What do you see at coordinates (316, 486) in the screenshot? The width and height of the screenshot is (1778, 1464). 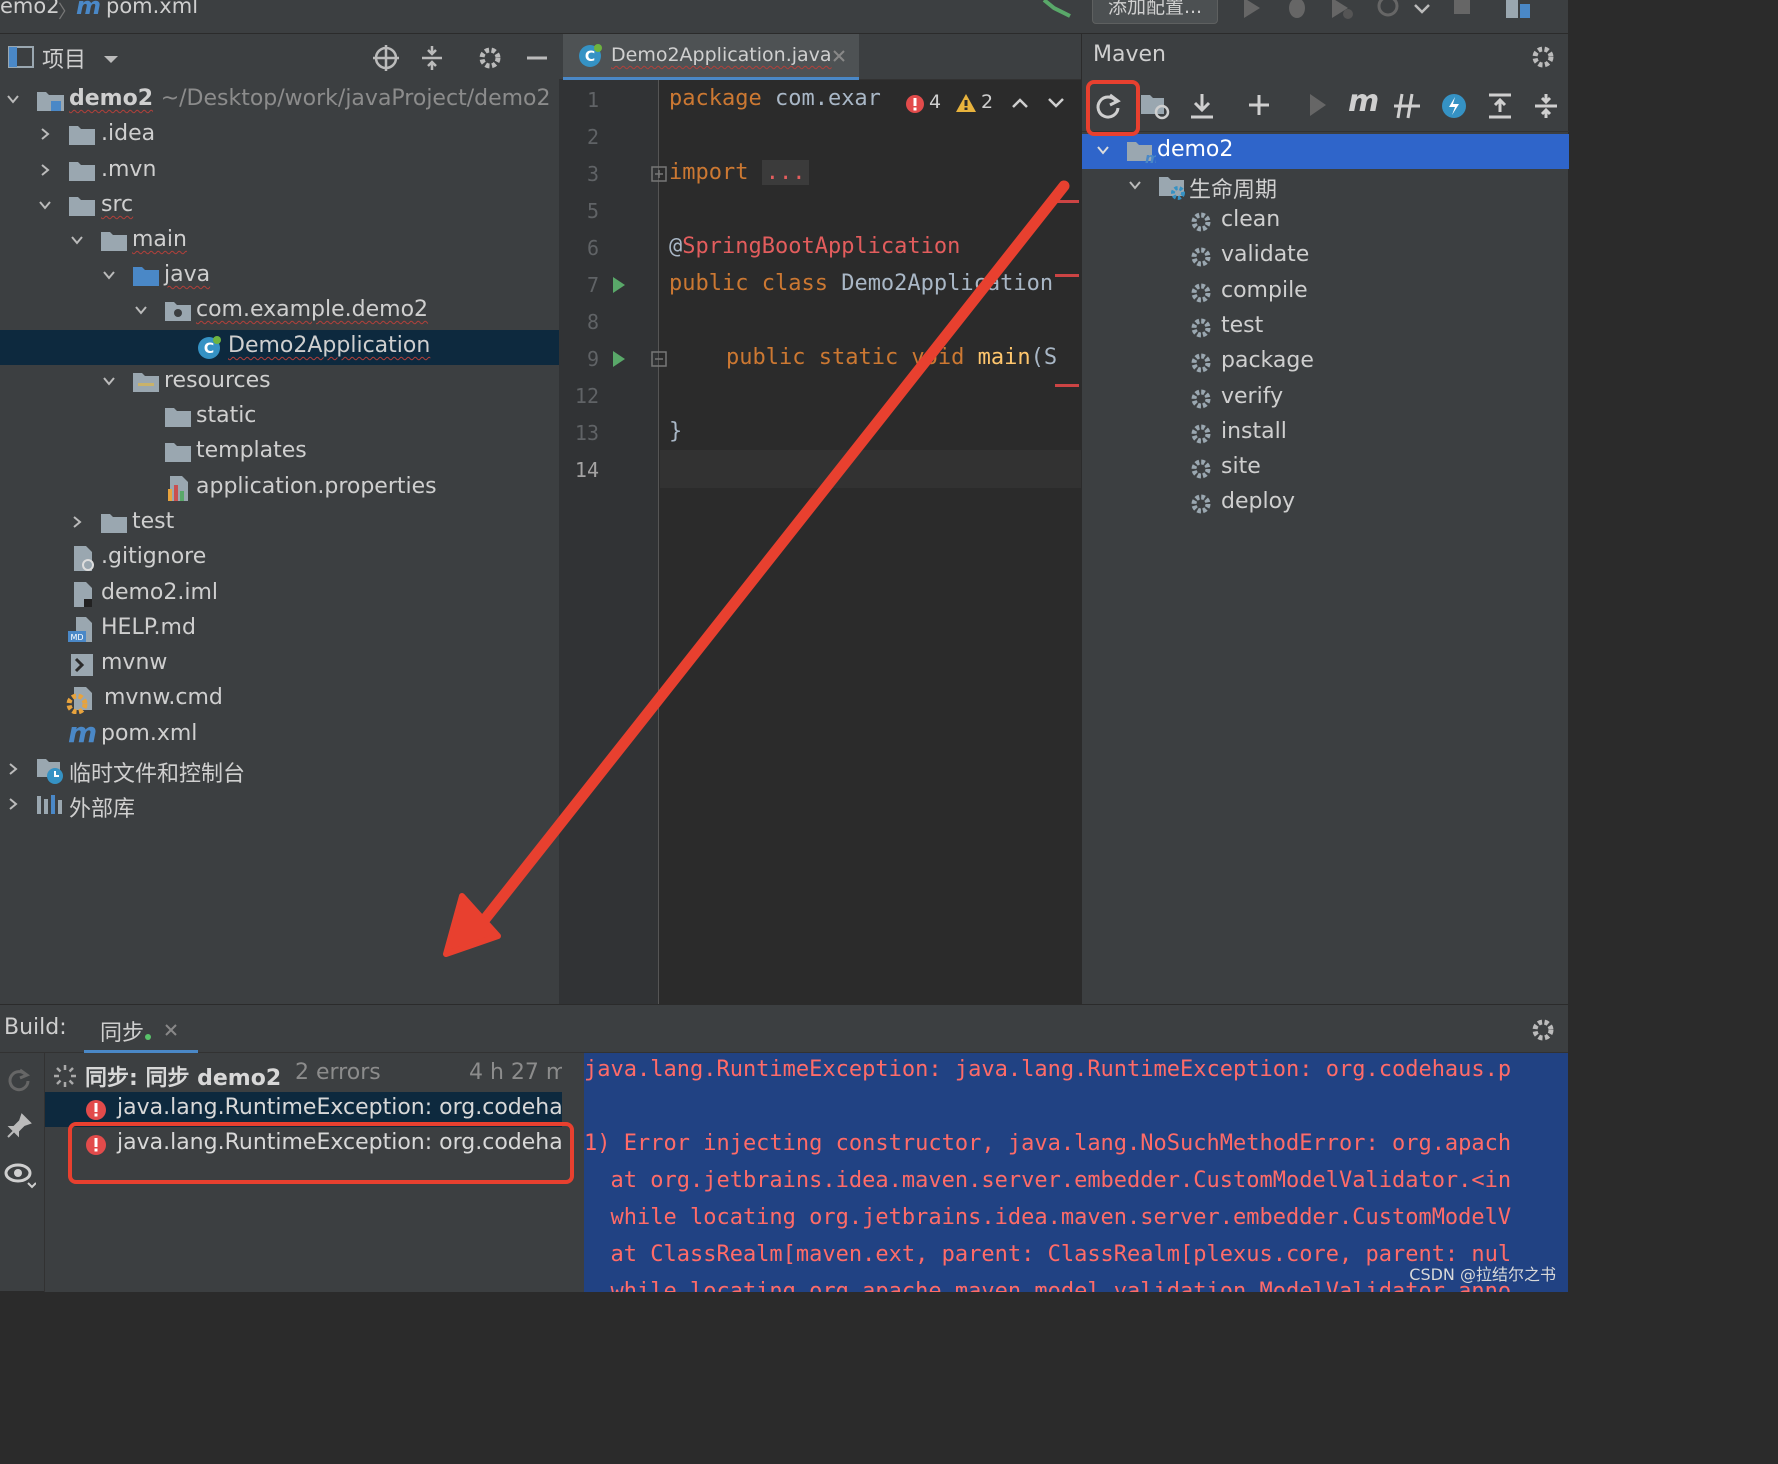 I see `tree-label: application.properties` at bounding box center [316, 486].